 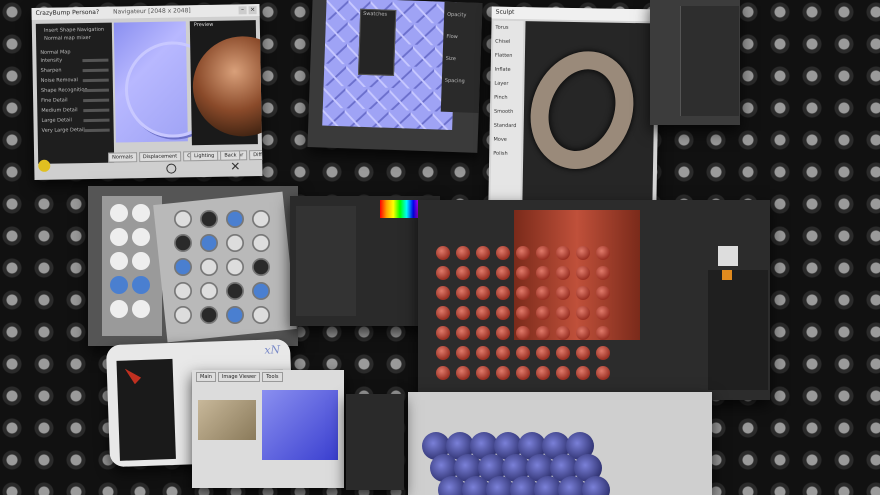 I want to click on paint-option-label: Spacing, so click(x=454, y=81).